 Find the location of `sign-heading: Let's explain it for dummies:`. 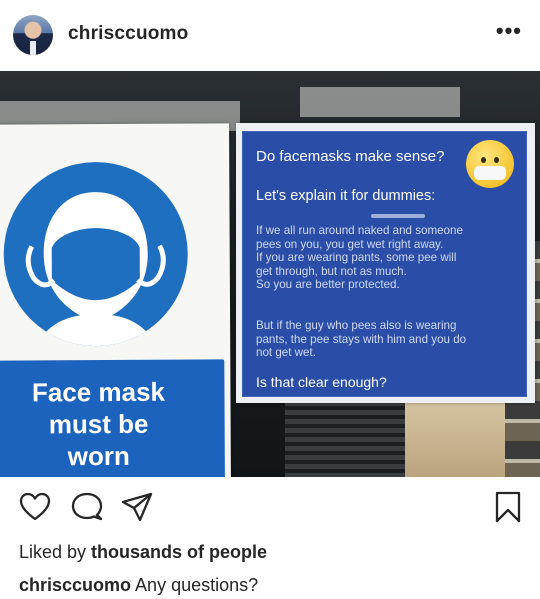

sign-heading: Let's explain it for dummies: is located at coordinates (346, 196).